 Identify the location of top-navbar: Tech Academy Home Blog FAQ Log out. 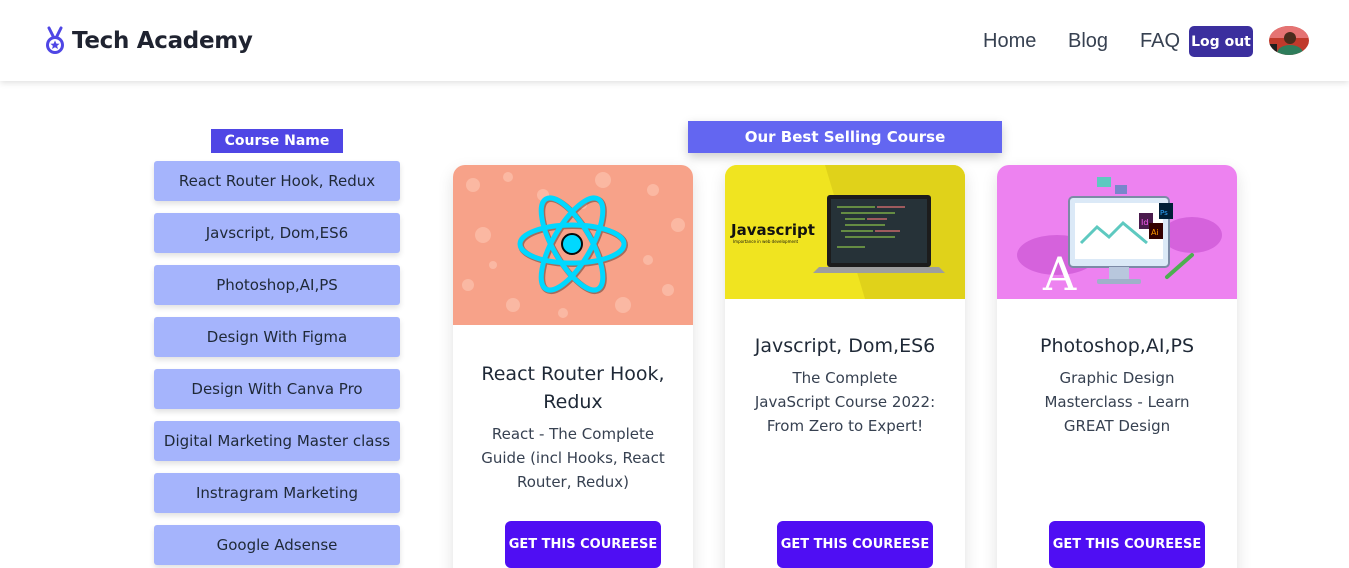
(674, 40).